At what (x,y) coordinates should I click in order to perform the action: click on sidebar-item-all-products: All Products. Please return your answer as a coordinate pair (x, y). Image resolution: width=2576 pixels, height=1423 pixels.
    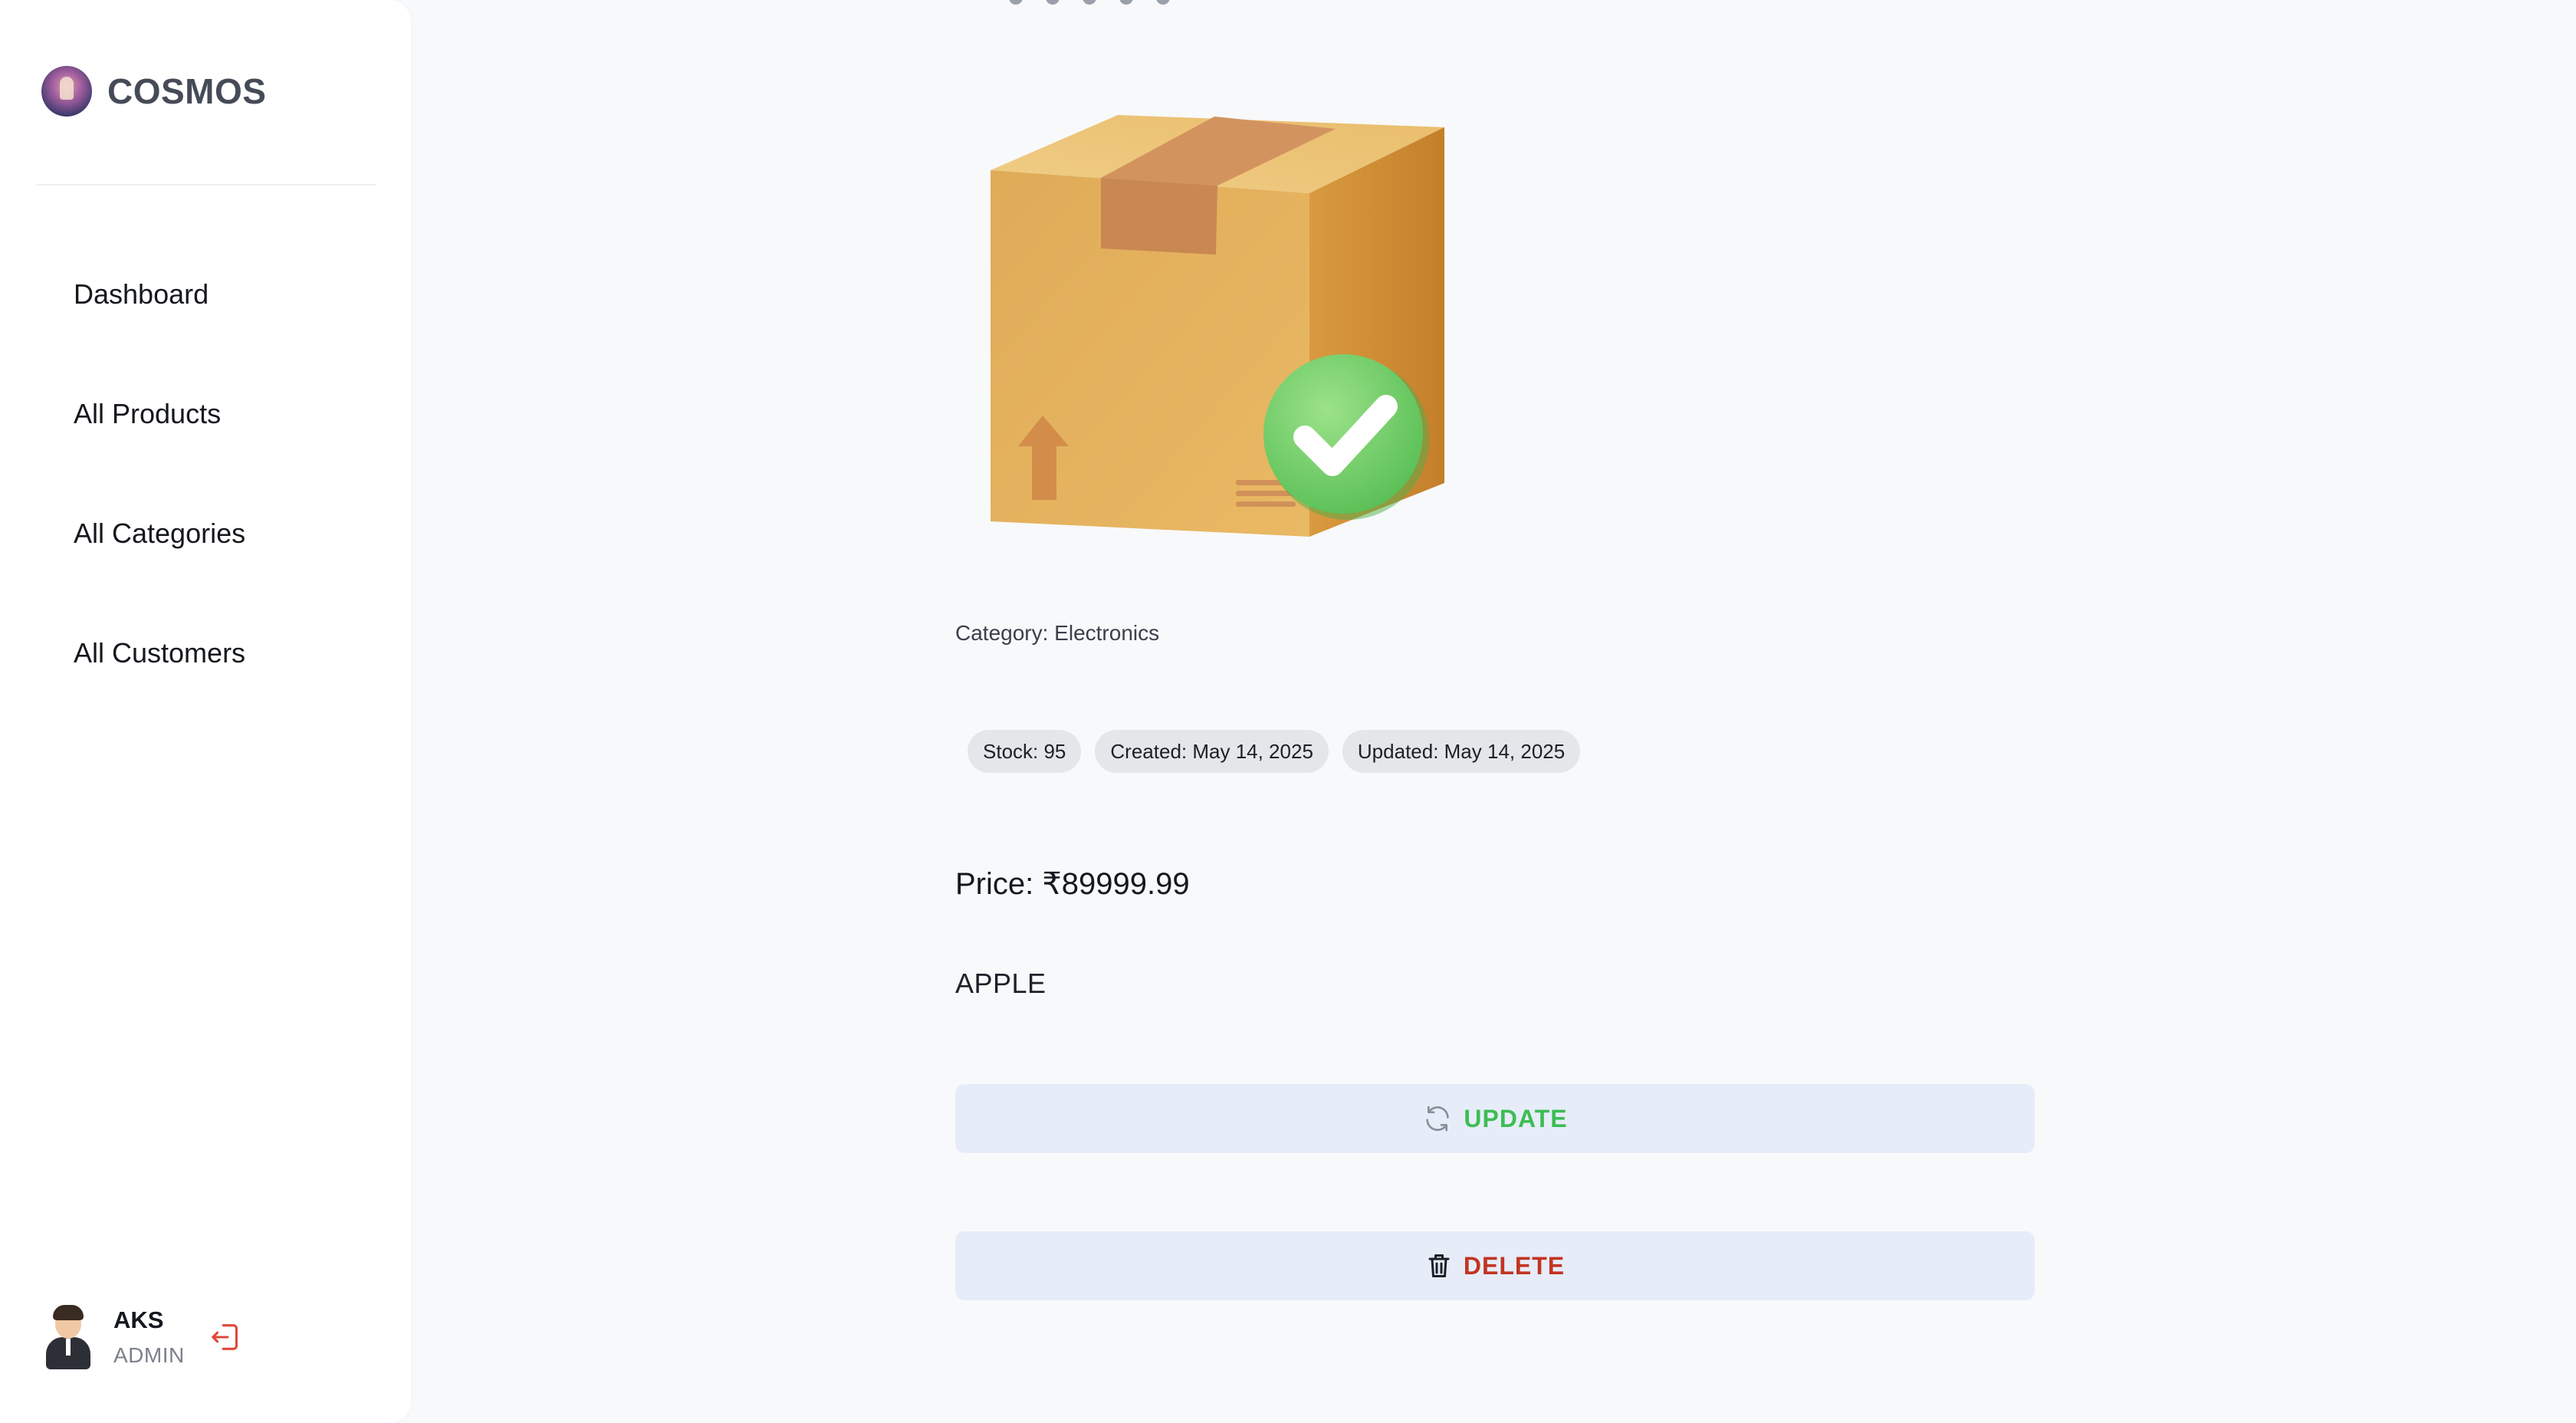
    Looking at the image, I should click on (159, 414).